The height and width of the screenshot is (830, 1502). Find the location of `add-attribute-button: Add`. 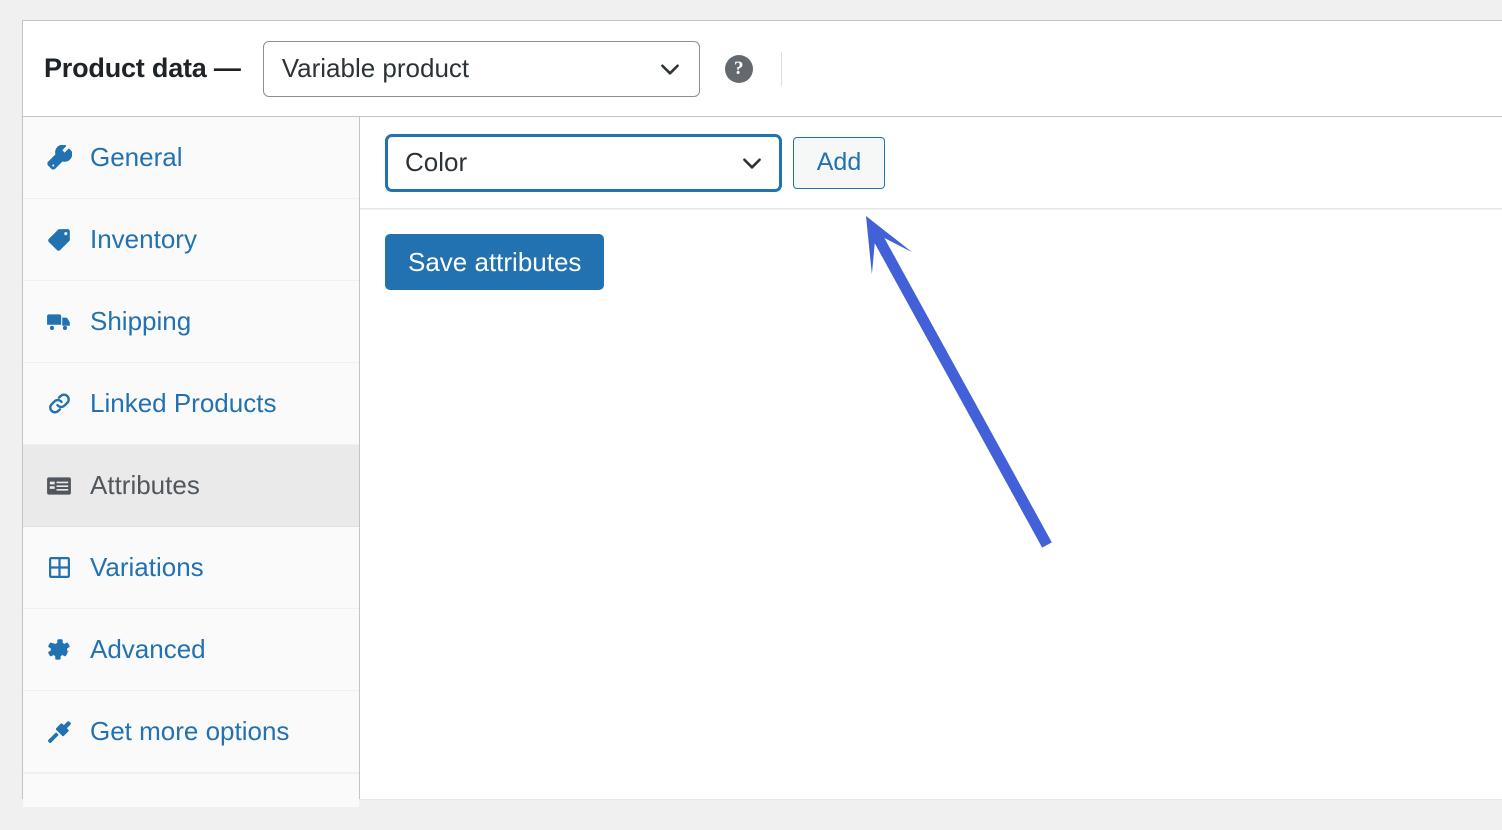

add-attribute-button: Add is located at coordinates (839, 162).